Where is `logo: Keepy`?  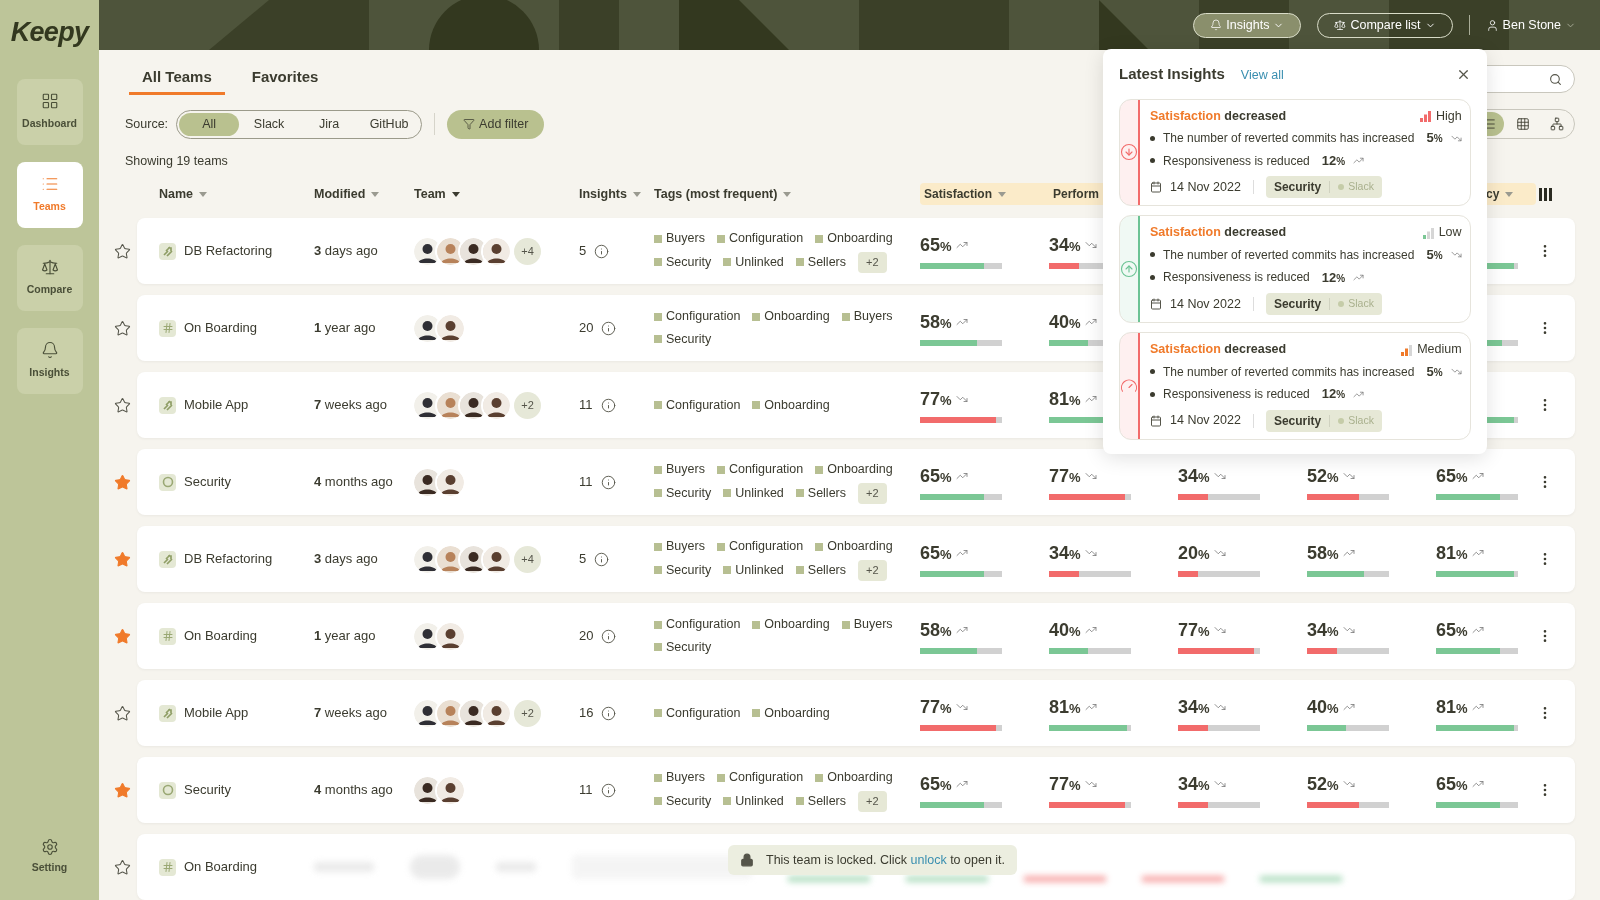 logo: Keepy is located at coordinates (49, 32).